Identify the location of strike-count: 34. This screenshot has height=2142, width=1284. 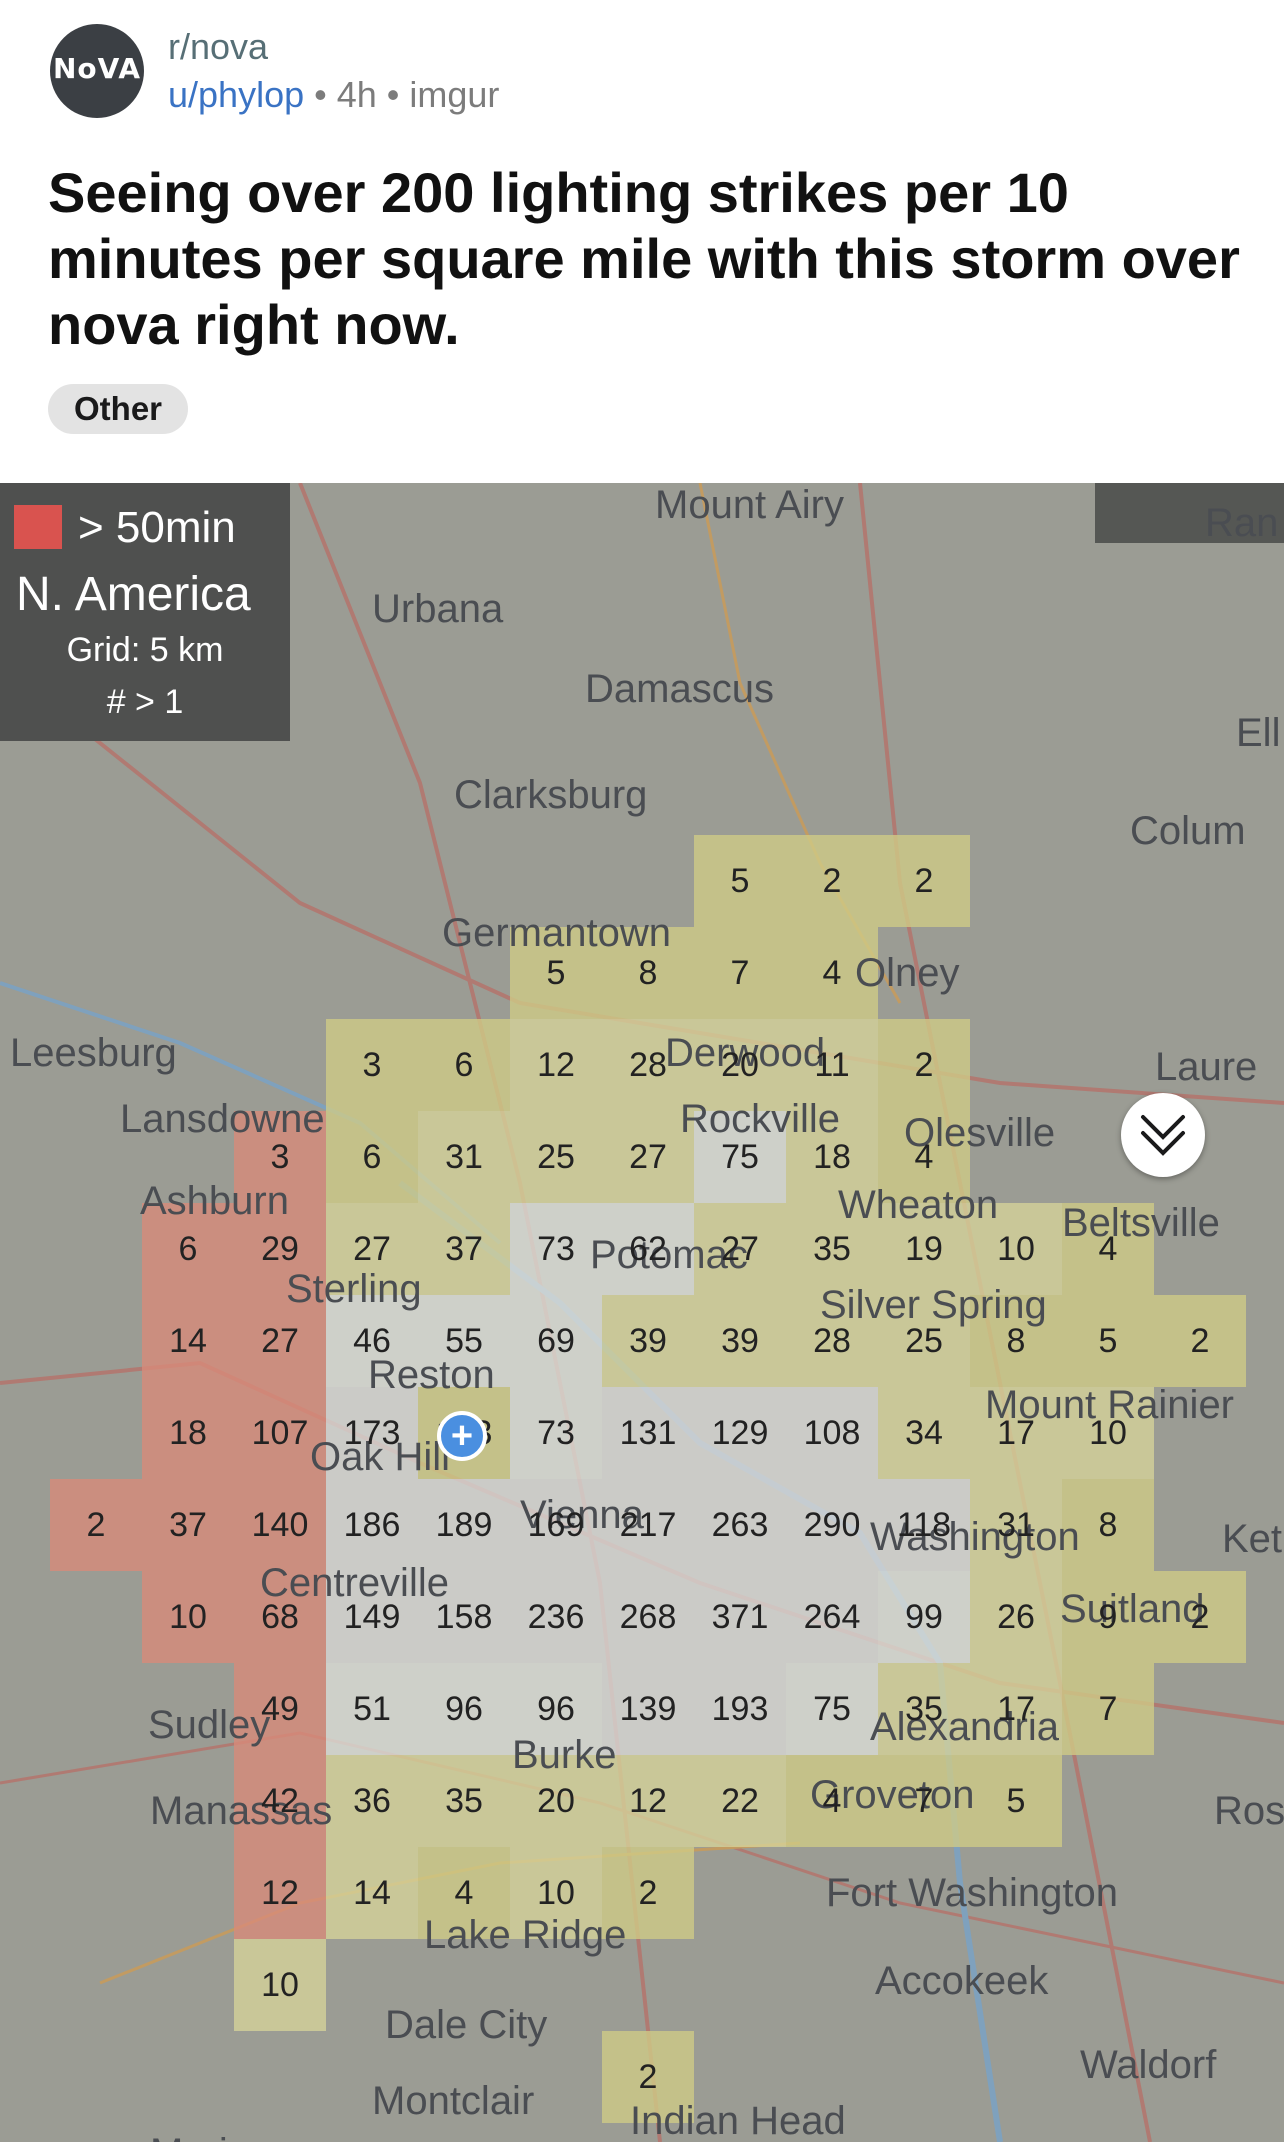
(924, 1433).